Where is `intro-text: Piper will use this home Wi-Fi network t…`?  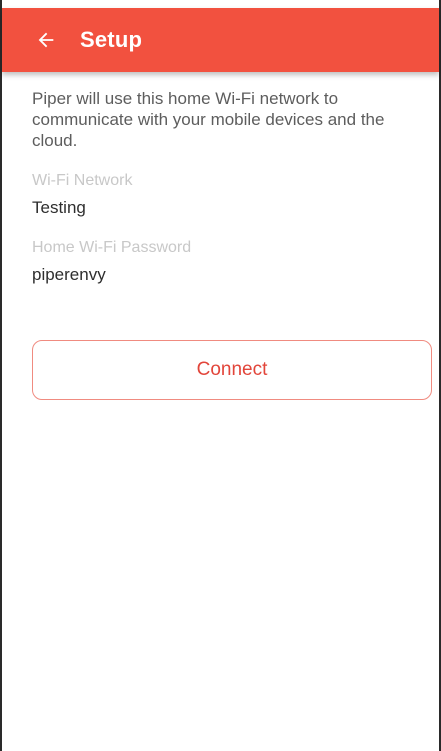 intro-text: Piper will use this home Wi-Fi network t… is located at coordinates (208, 119).